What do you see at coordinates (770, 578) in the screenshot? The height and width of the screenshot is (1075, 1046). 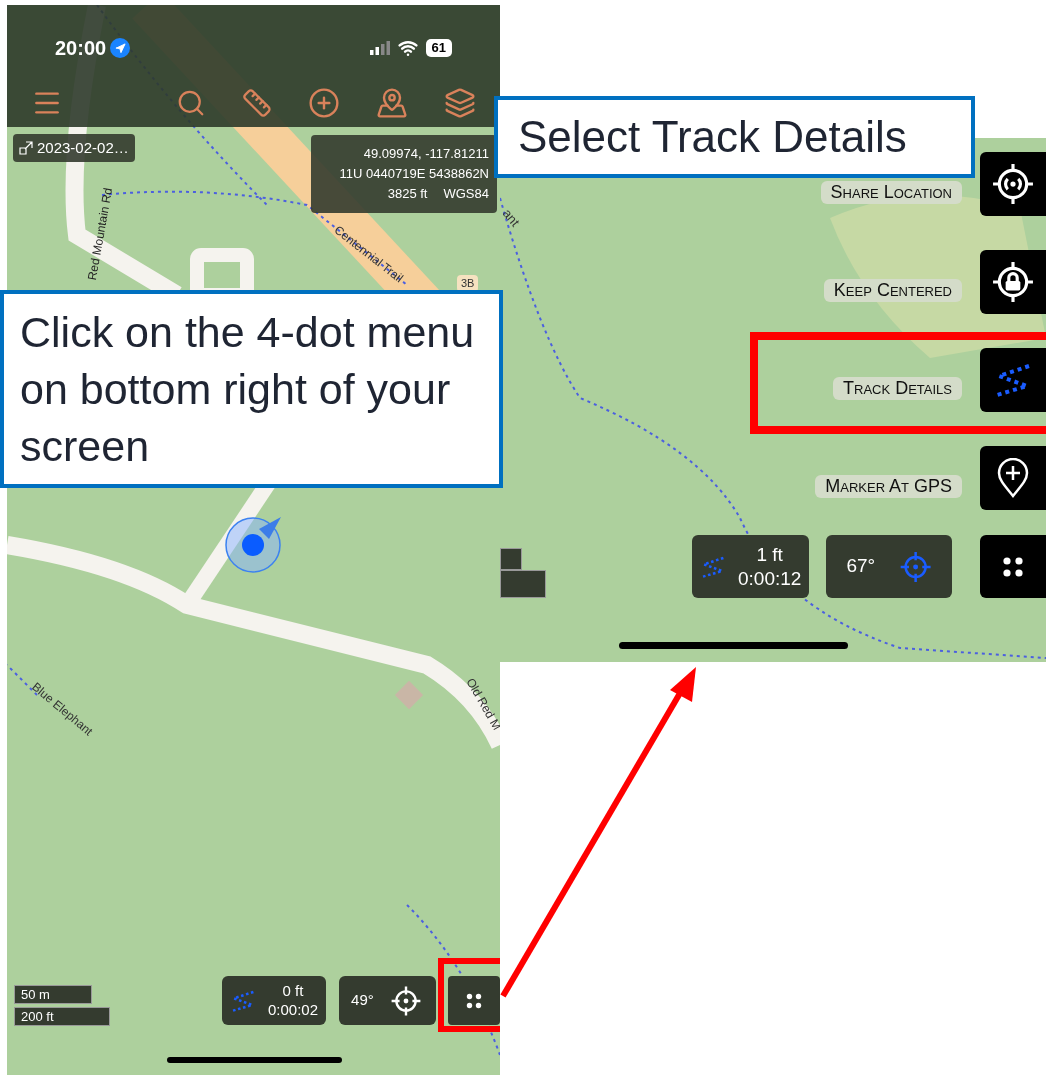 I see `track-time: 0:00:12` at bounding box center [770, 578].